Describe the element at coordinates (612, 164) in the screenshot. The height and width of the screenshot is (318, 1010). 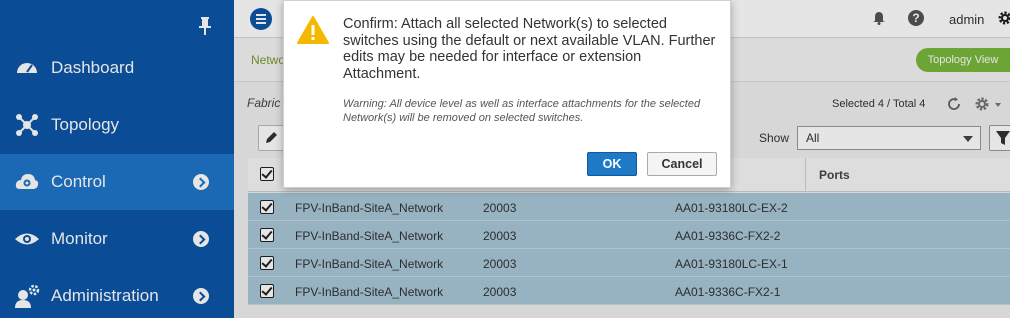
I see `ok-button: OK` at that location.